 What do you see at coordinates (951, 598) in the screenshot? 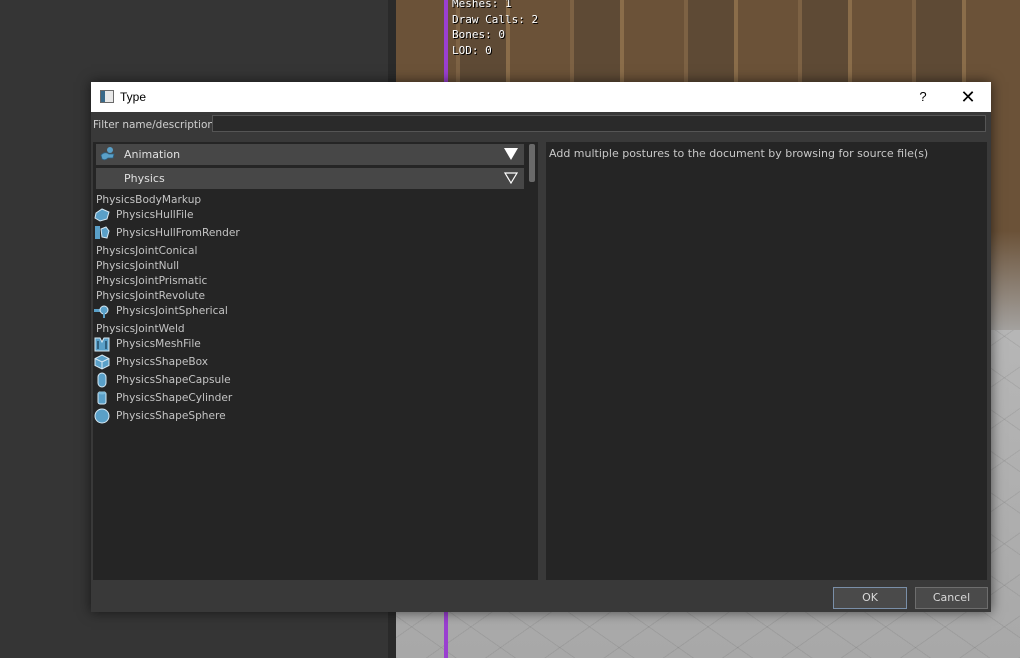
I see `cancel-button: Cancel` at bounding box center [951, 598].